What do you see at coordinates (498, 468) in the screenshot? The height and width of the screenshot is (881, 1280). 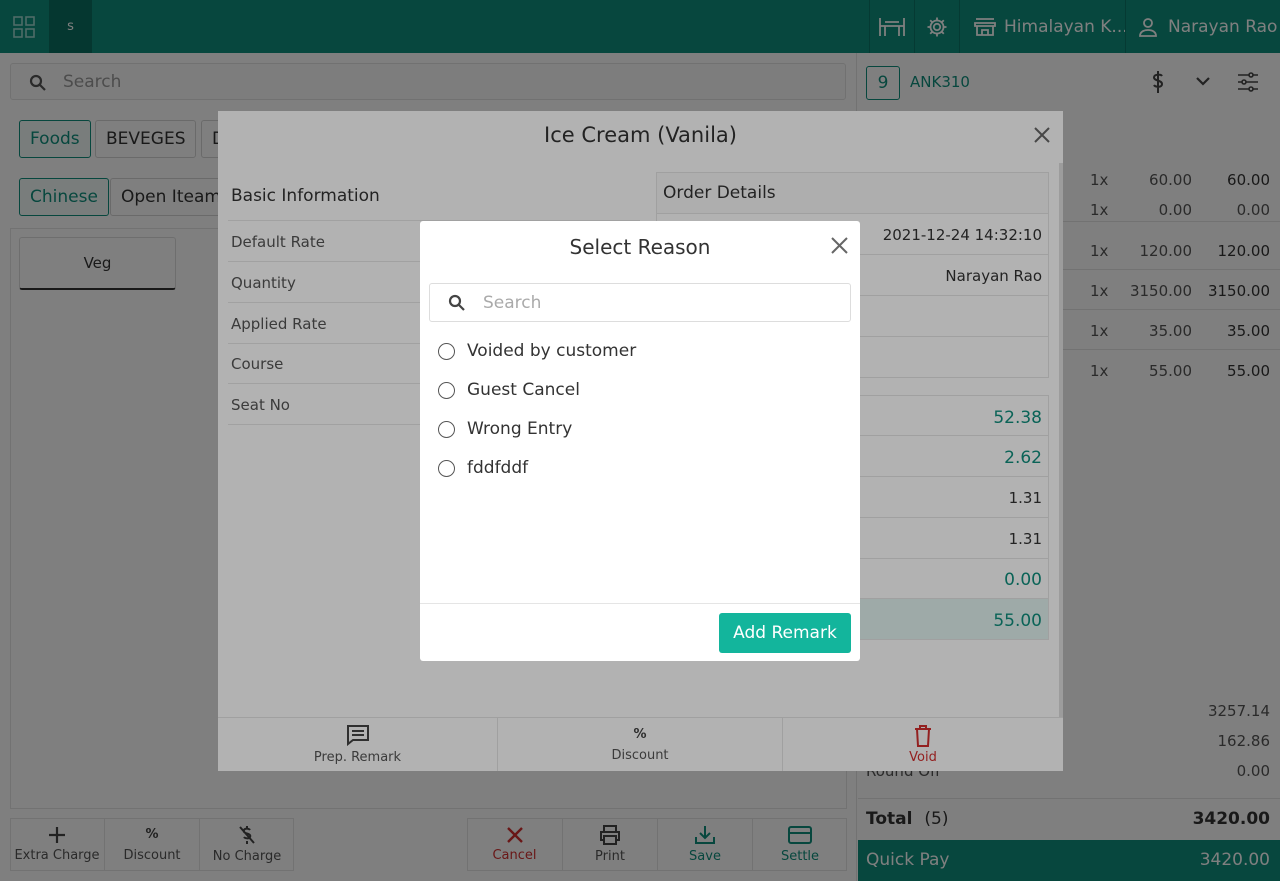 I see `reason-option-label: fddfddf` at bounding box center [498, 468].